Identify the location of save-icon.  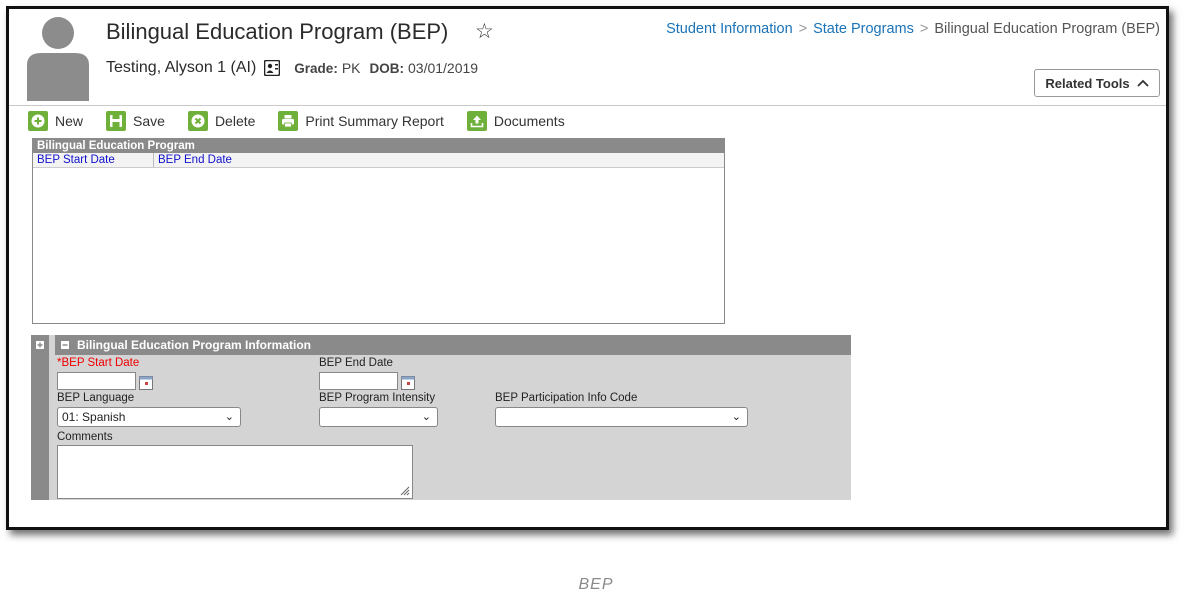
(116, 121).